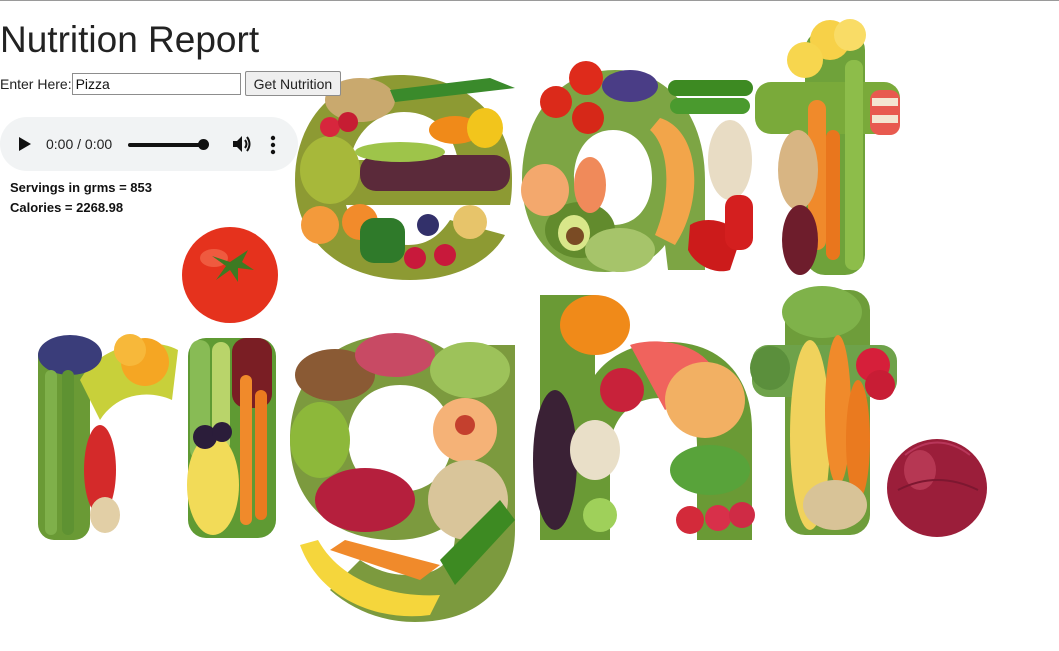 The height and width of the screenshot is (651, 1059). Describe the element at coordinates (644, 417) in the screenshot. I see `letter-h-produce` at that location.